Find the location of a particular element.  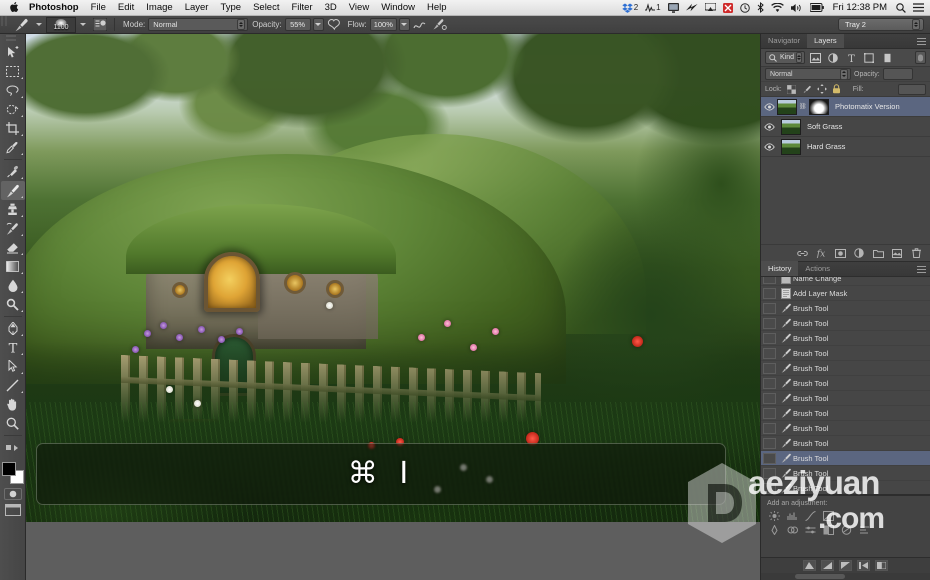

menu-item-edit: Edit is located at coordinates (126, 8).